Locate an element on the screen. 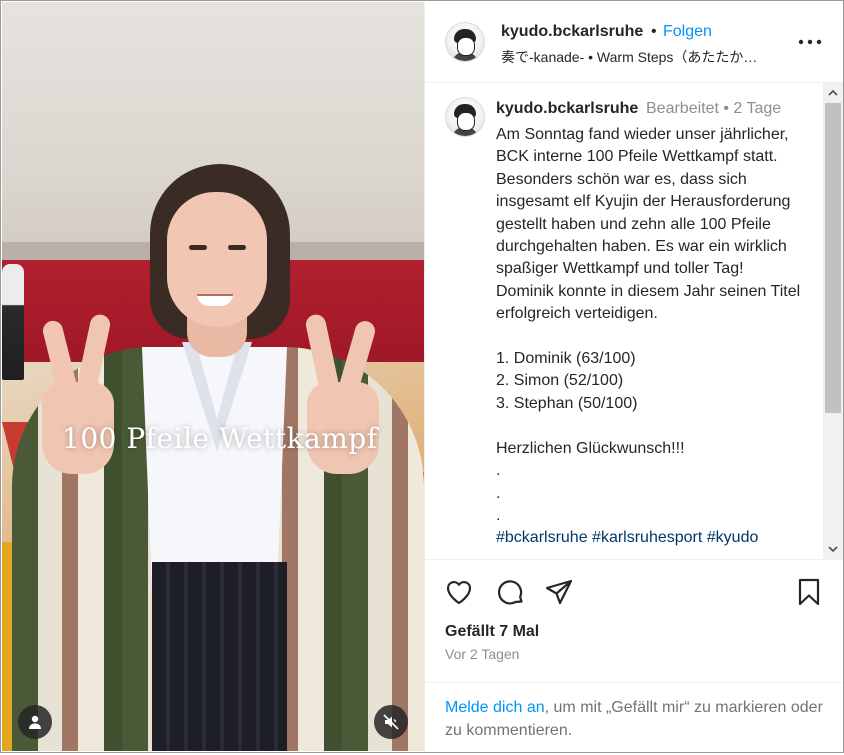  caption-meta: Bearbeitet • 2 Tage is located at coordinates (714, 108).